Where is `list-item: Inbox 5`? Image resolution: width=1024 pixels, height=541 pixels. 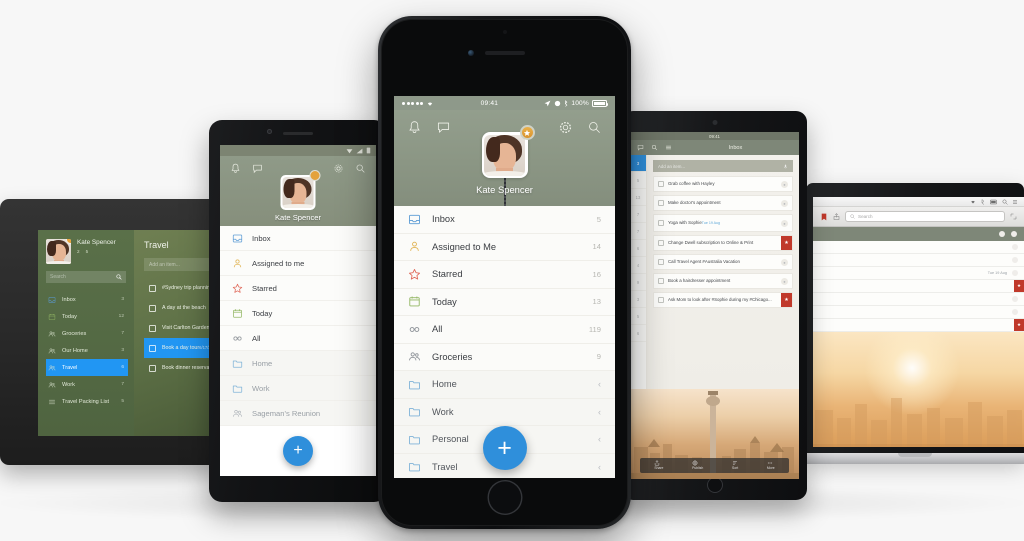 list-item: Inbox 5 is located at coordinates (504, 220).